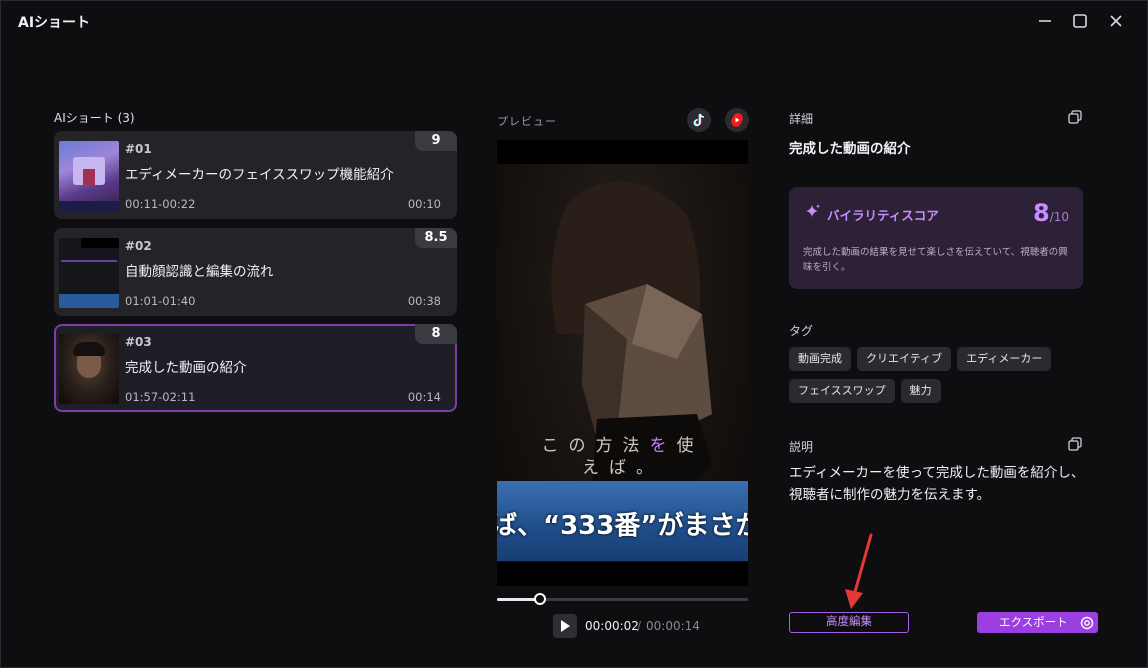 The height and width of the screenshot is (668, 1148). Describe the element at coordinates (160, 397) in the screenshot. I see `clip-time-range: 01:57-02:11` at that location.